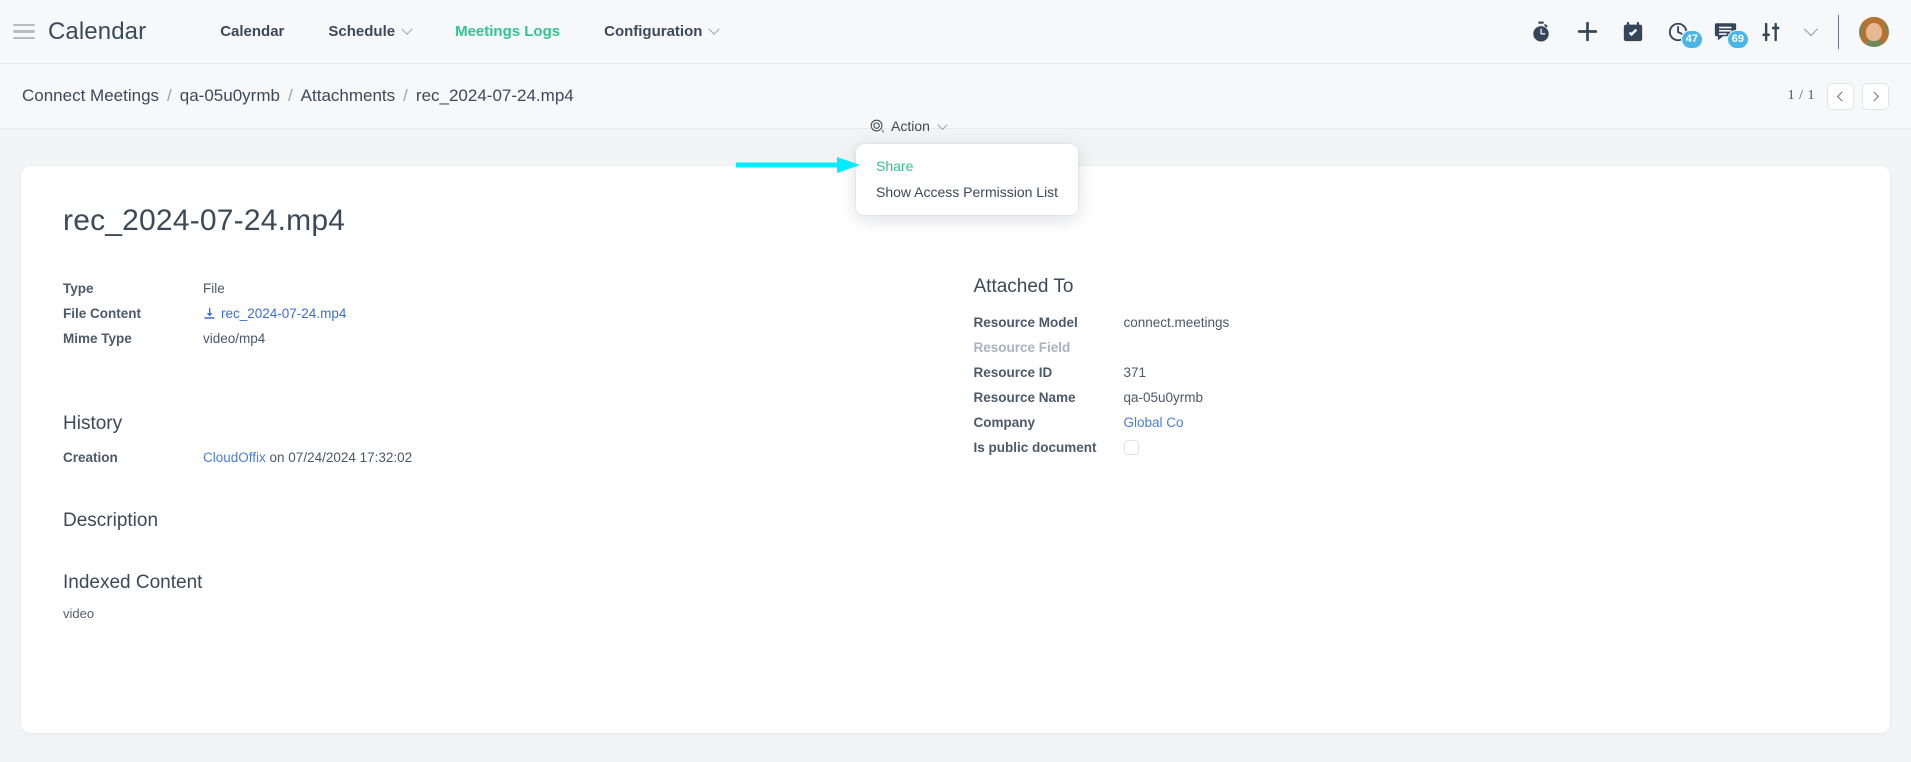 This screenshot has height=762, width=1911. Describe the element at coordinates (90, 457) in the screenshot. I see `field-label: Creation` at that location.